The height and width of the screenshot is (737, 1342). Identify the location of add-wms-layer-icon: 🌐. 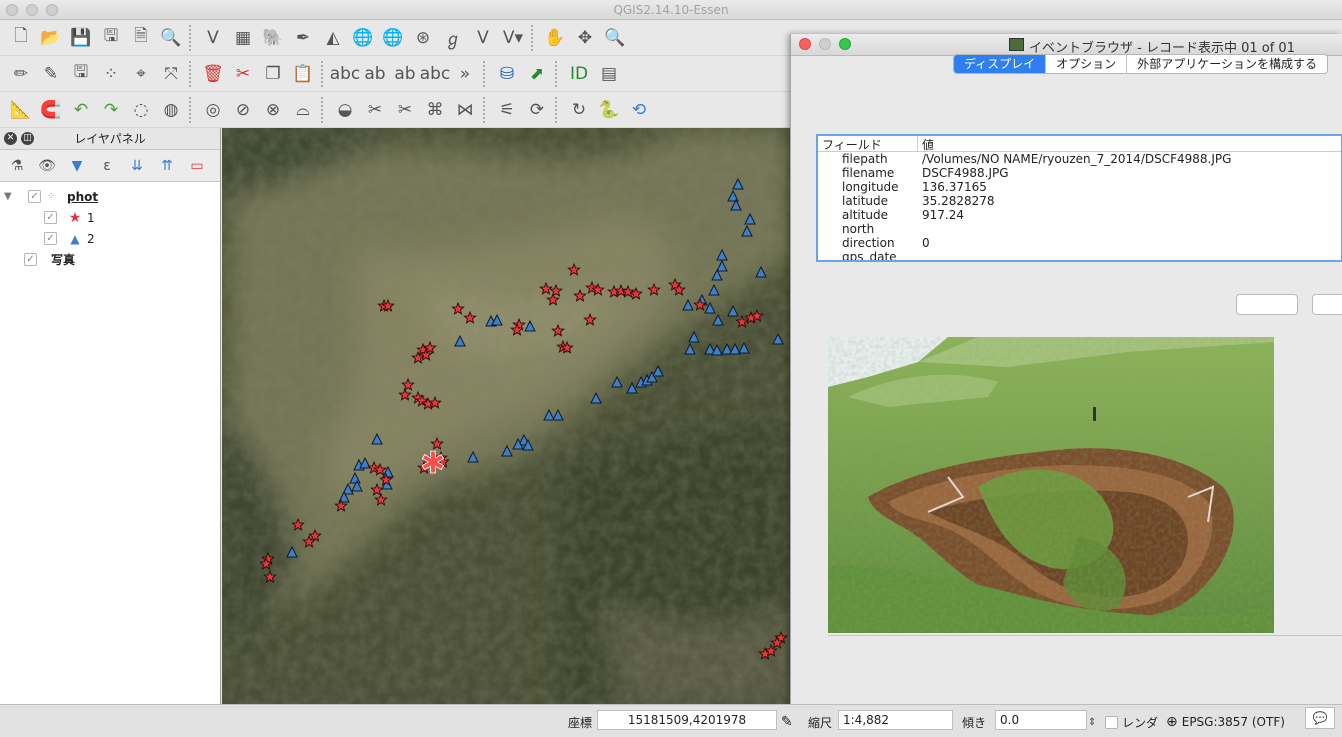
(363, 38).